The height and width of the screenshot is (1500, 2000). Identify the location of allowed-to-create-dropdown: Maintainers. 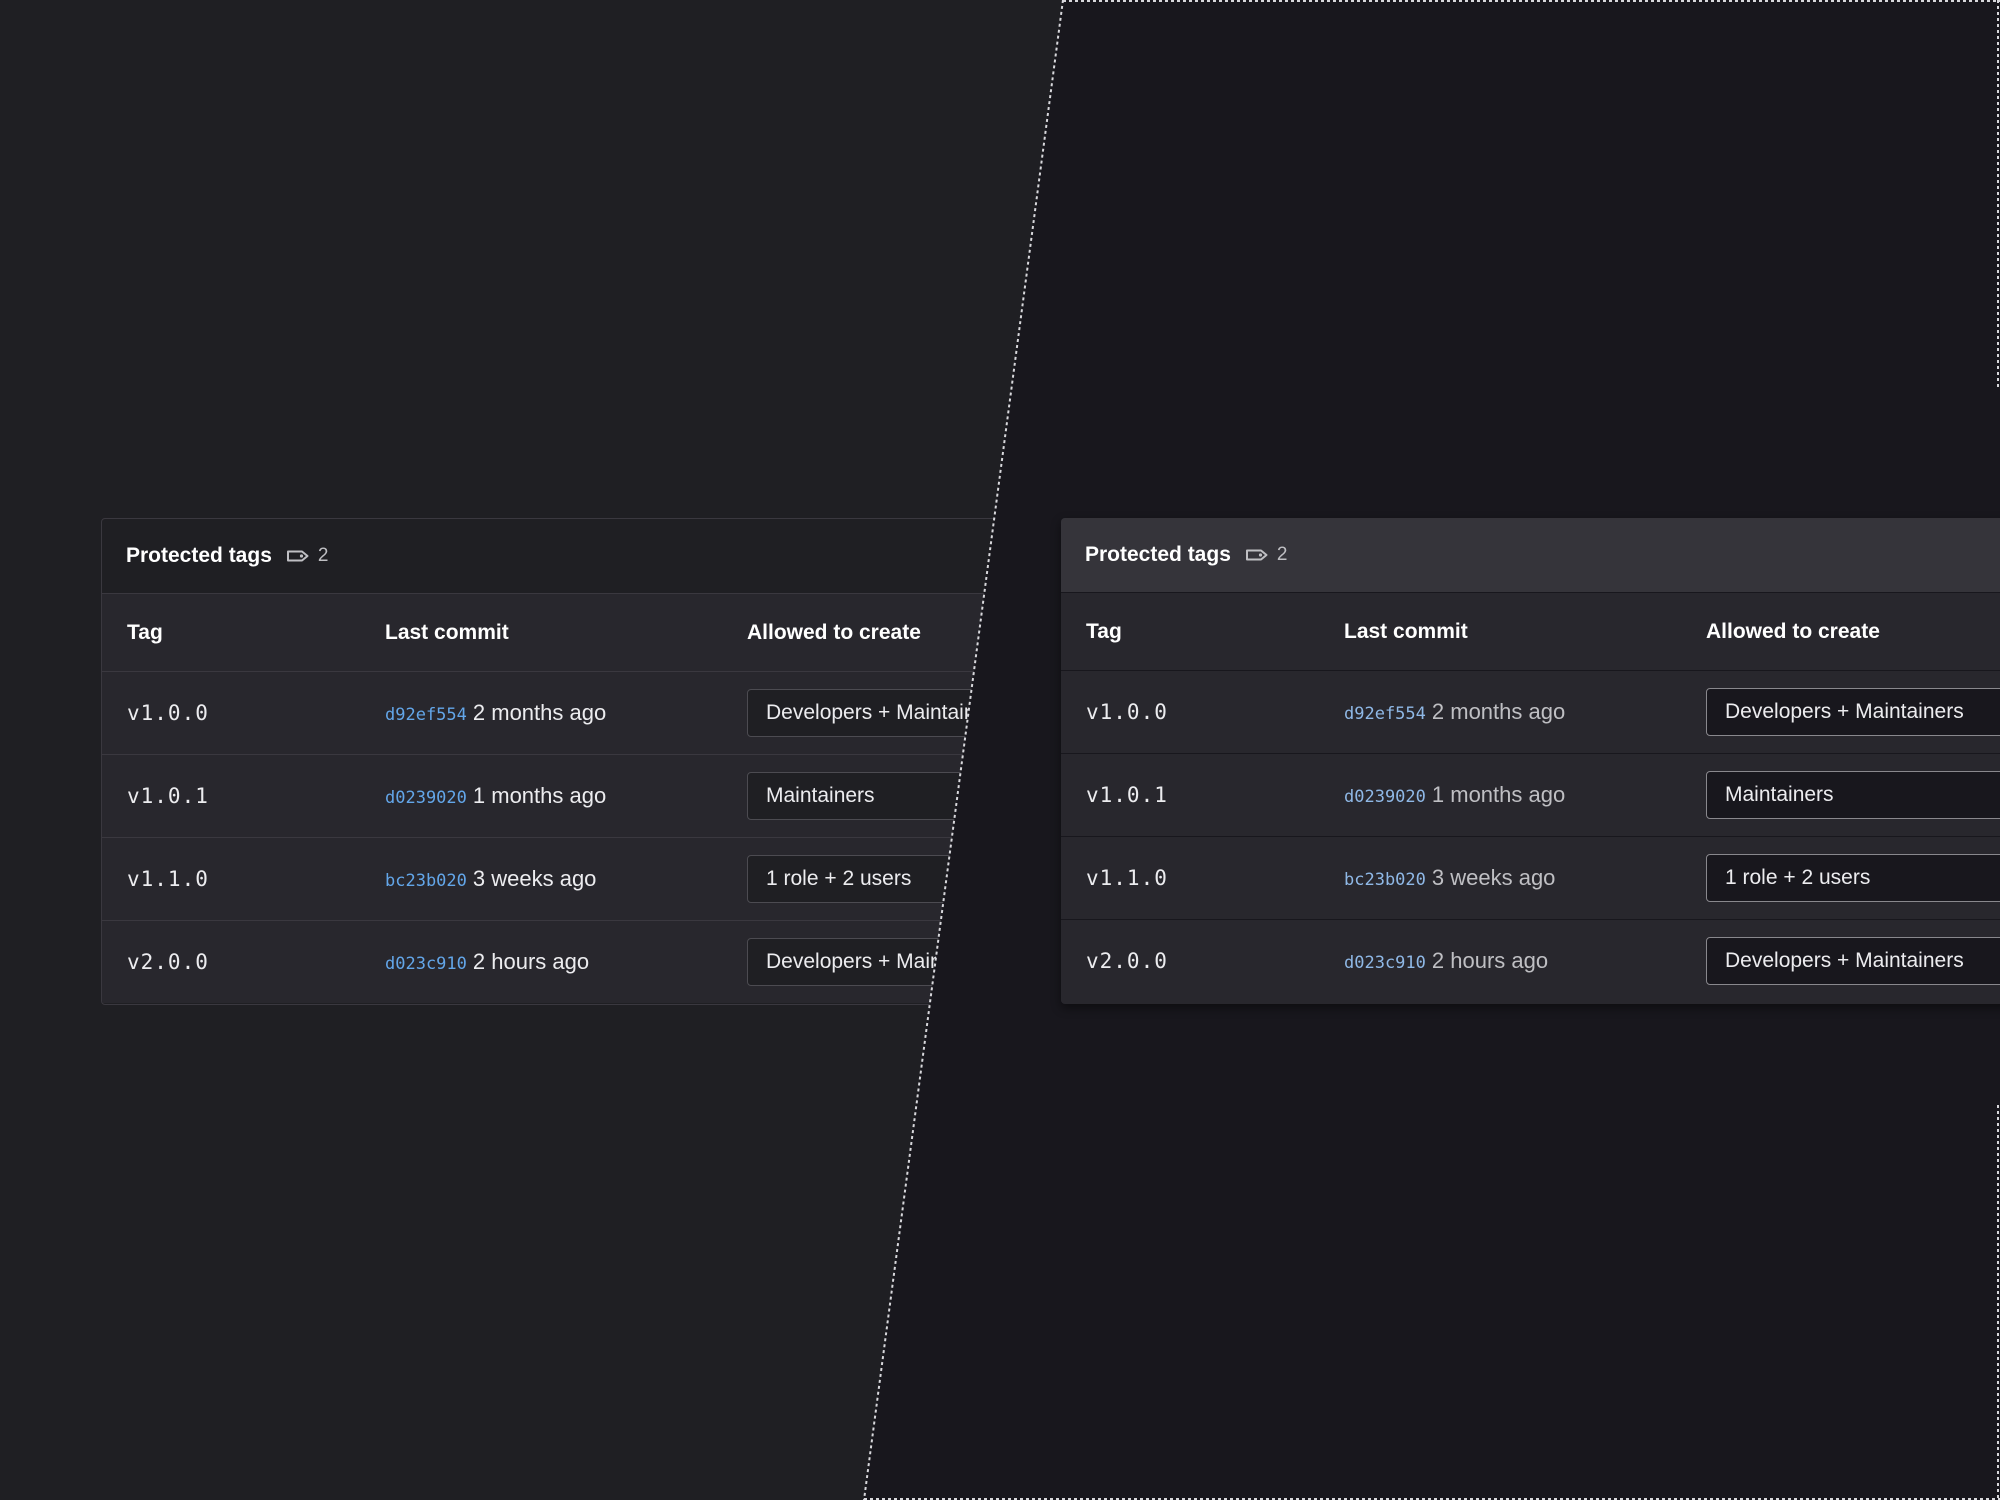
(1853, 795).